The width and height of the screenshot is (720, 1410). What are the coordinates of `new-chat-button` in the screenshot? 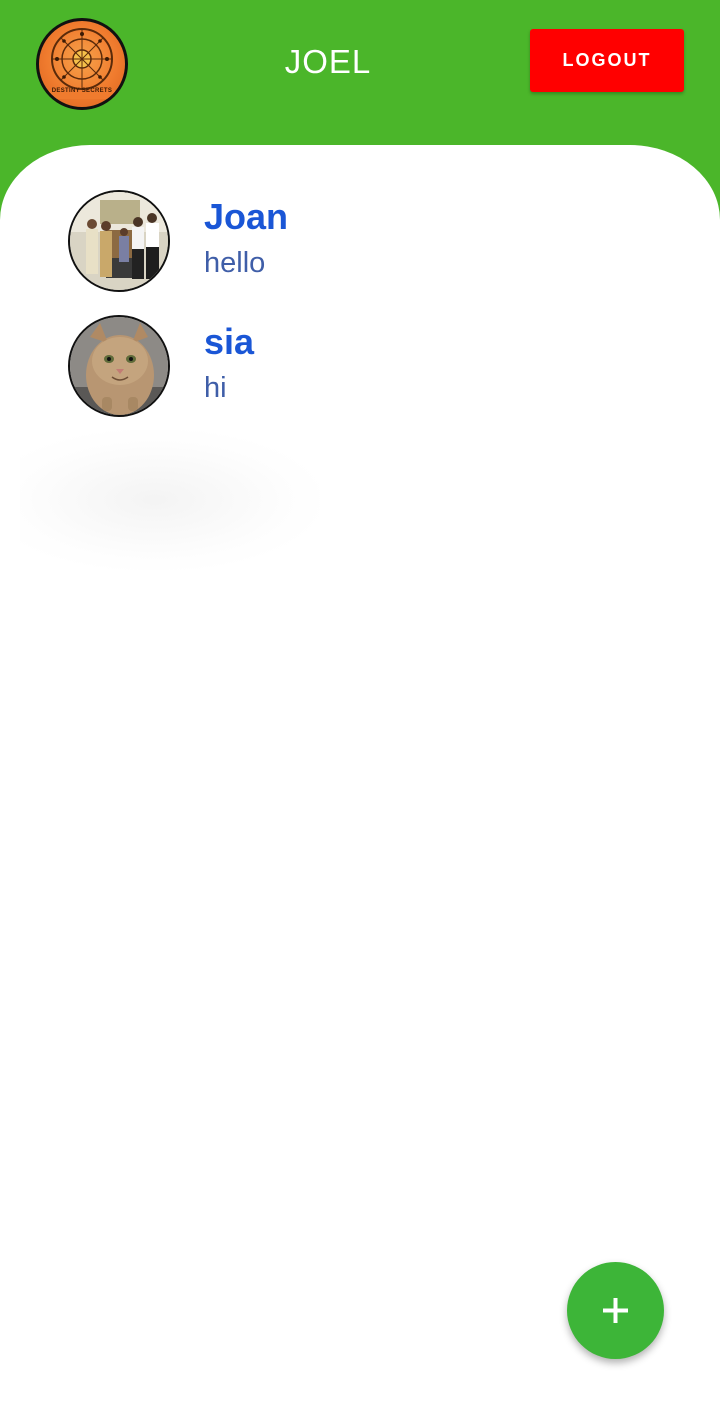 It's located at (615, 1310).